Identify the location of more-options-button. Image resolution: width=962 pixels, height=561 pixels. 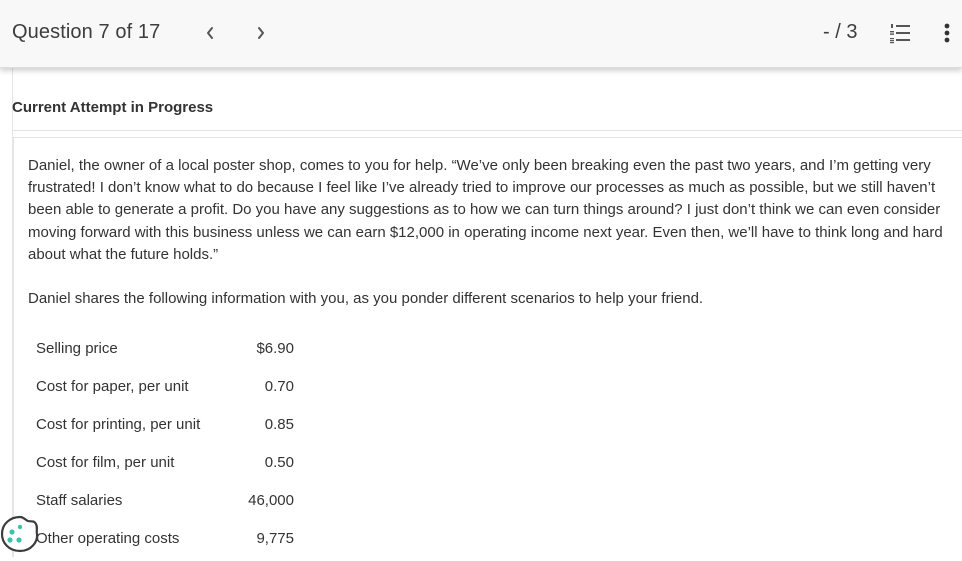
(947, 33).